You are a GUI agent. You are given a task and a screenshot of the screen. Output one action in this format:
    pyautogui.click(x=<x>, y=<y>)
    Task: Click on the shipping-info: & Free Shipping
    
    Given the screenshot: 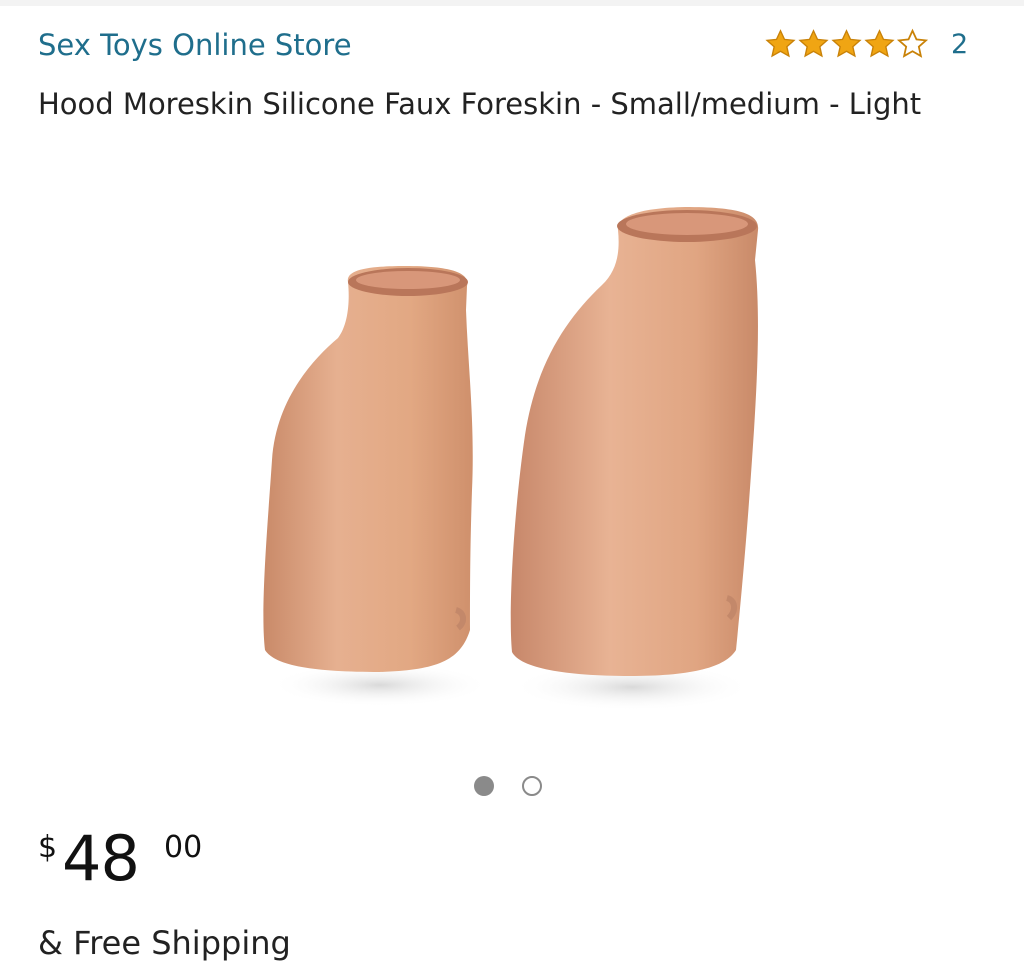 What is the action you would take?
    pyautogui.click(x=164, y=943)
    